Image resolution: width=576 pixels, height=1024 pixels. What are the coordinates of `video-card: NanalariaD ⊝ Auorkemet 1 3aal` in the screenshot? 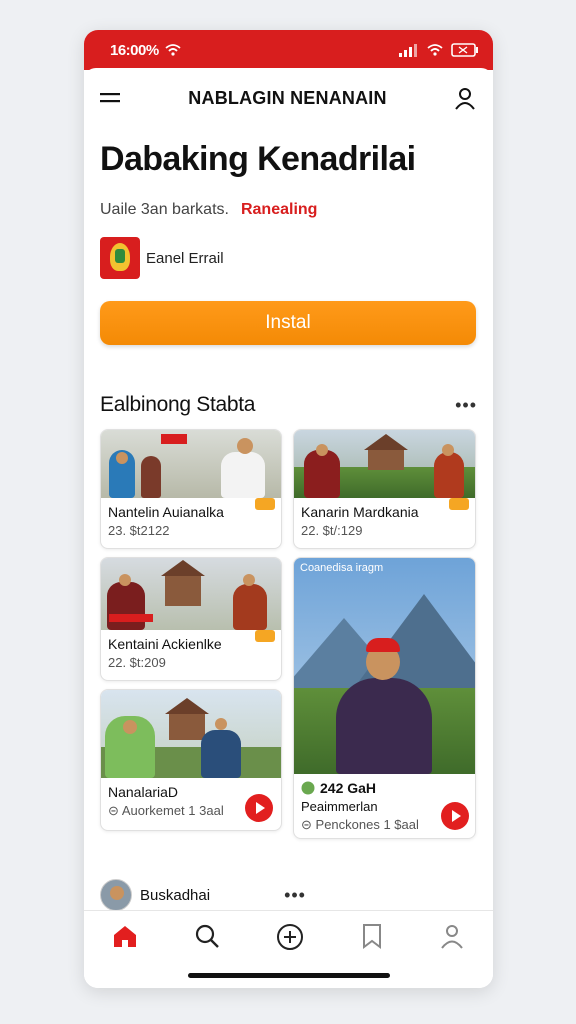 It's located at (191, 760).